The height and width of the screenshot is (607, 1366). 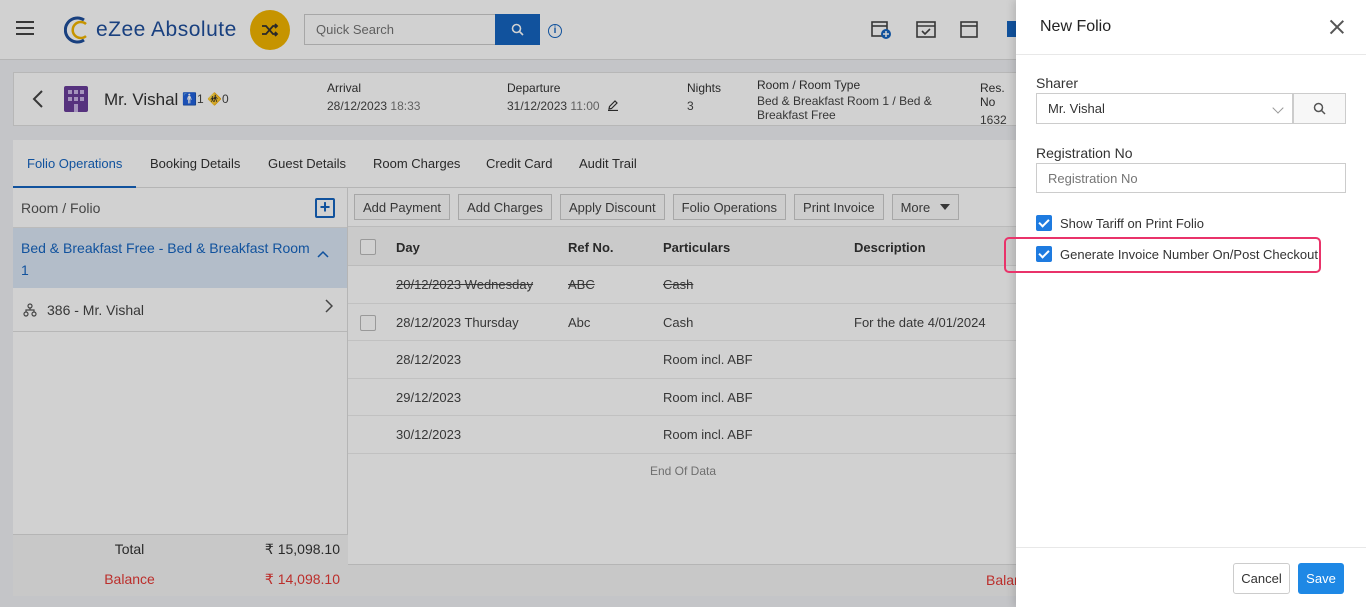 I want to click on highlight-annotation, so click(x=1162, y=255).